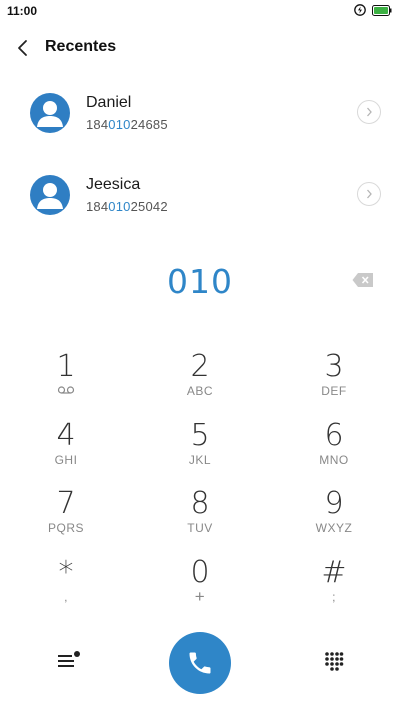 The image size is (400, 711). I want to click on back-icon, so click(22, 48).